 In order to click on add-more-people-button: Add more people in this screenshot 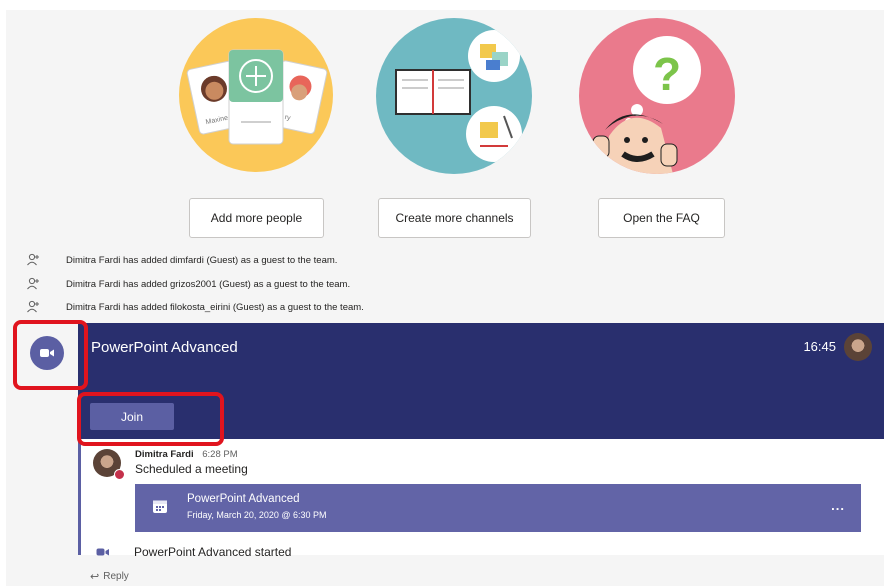, I will do `click(256, 218)`.